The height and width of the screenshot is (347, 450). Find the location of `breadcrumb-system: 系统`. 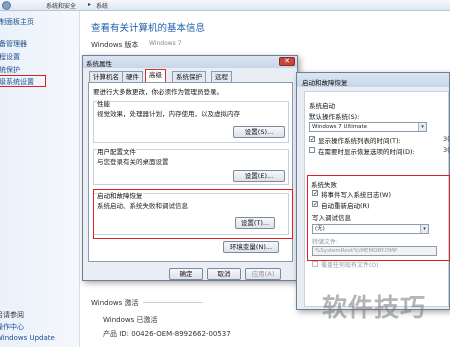

breadcrumb-system: 系统 is located at coordinates (102, 5).